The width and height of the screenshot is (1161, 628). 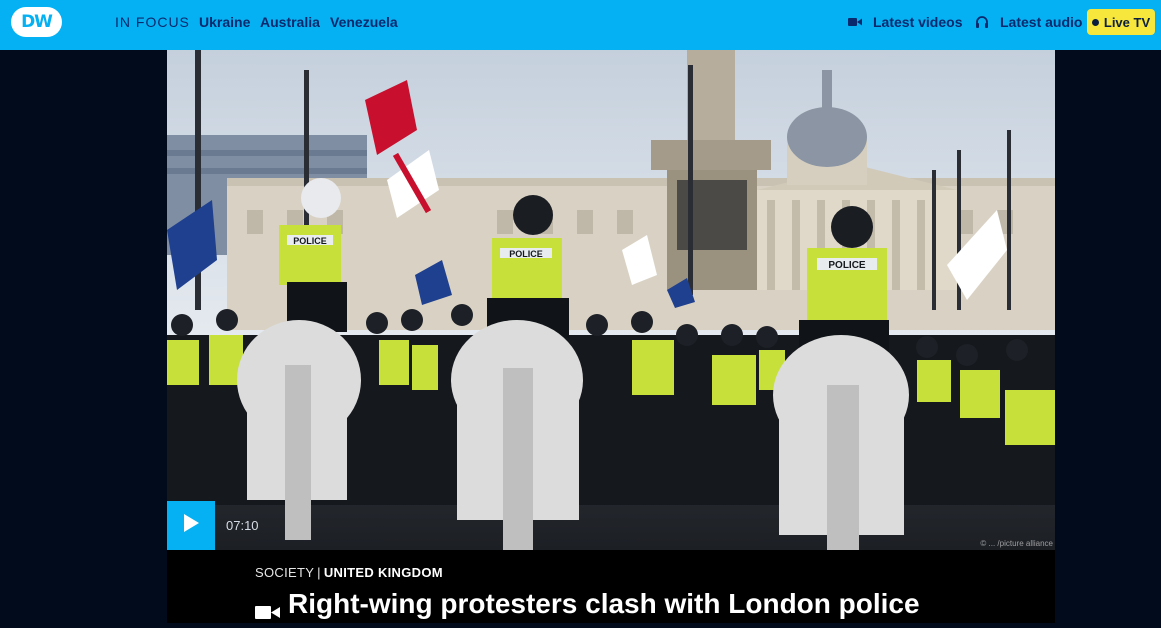 I want to click on video-duration: 07:10, so click(x=242, y=525).